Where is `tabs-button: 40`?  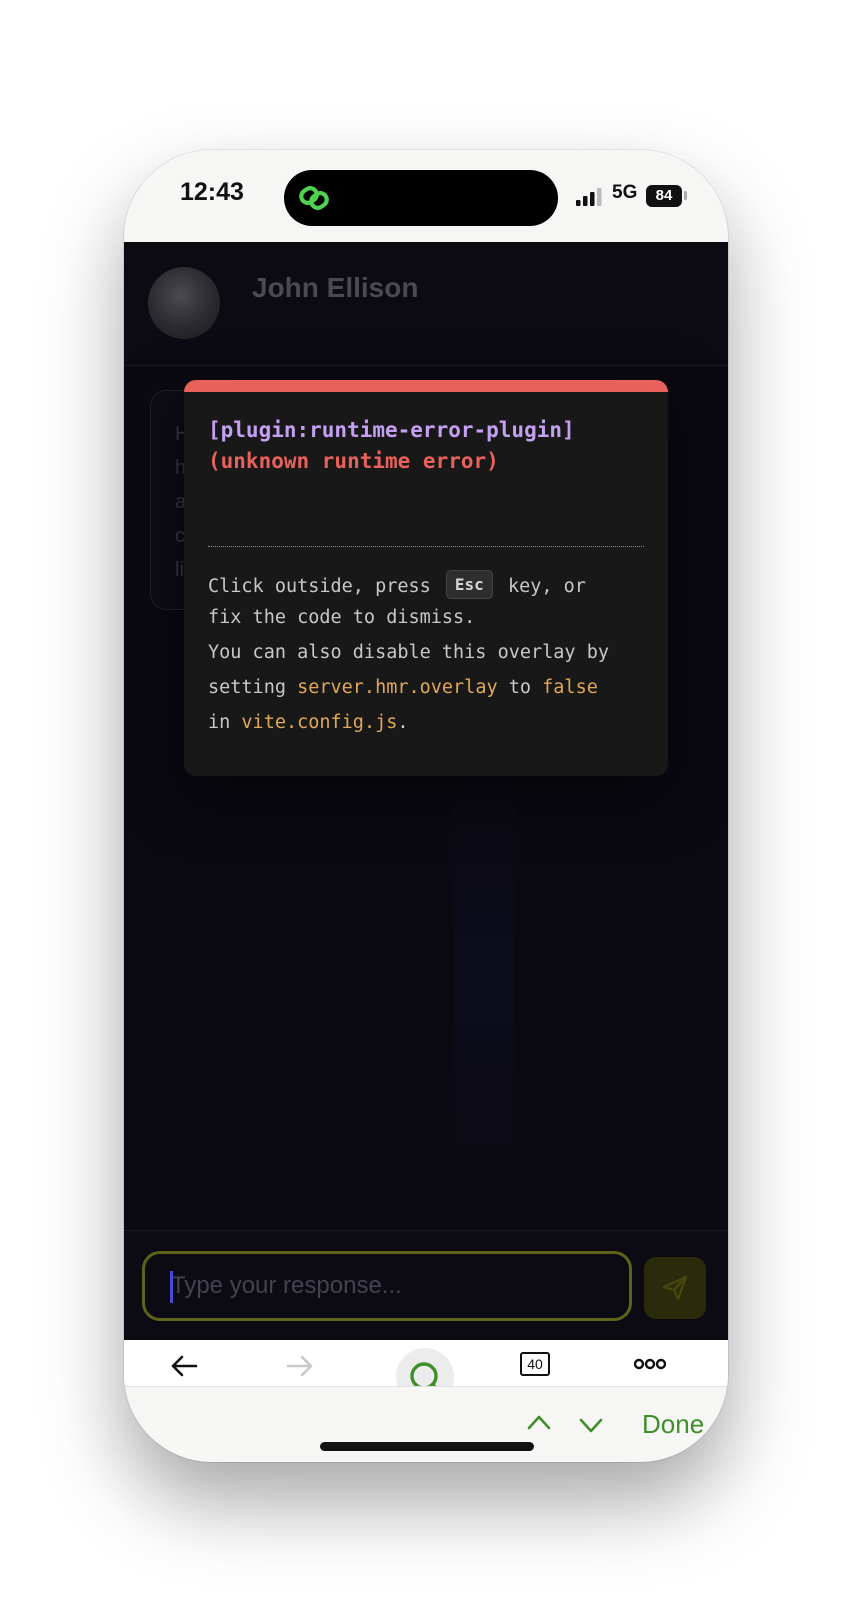
tabs-button: 40 is located at coordinates (535, 1364).